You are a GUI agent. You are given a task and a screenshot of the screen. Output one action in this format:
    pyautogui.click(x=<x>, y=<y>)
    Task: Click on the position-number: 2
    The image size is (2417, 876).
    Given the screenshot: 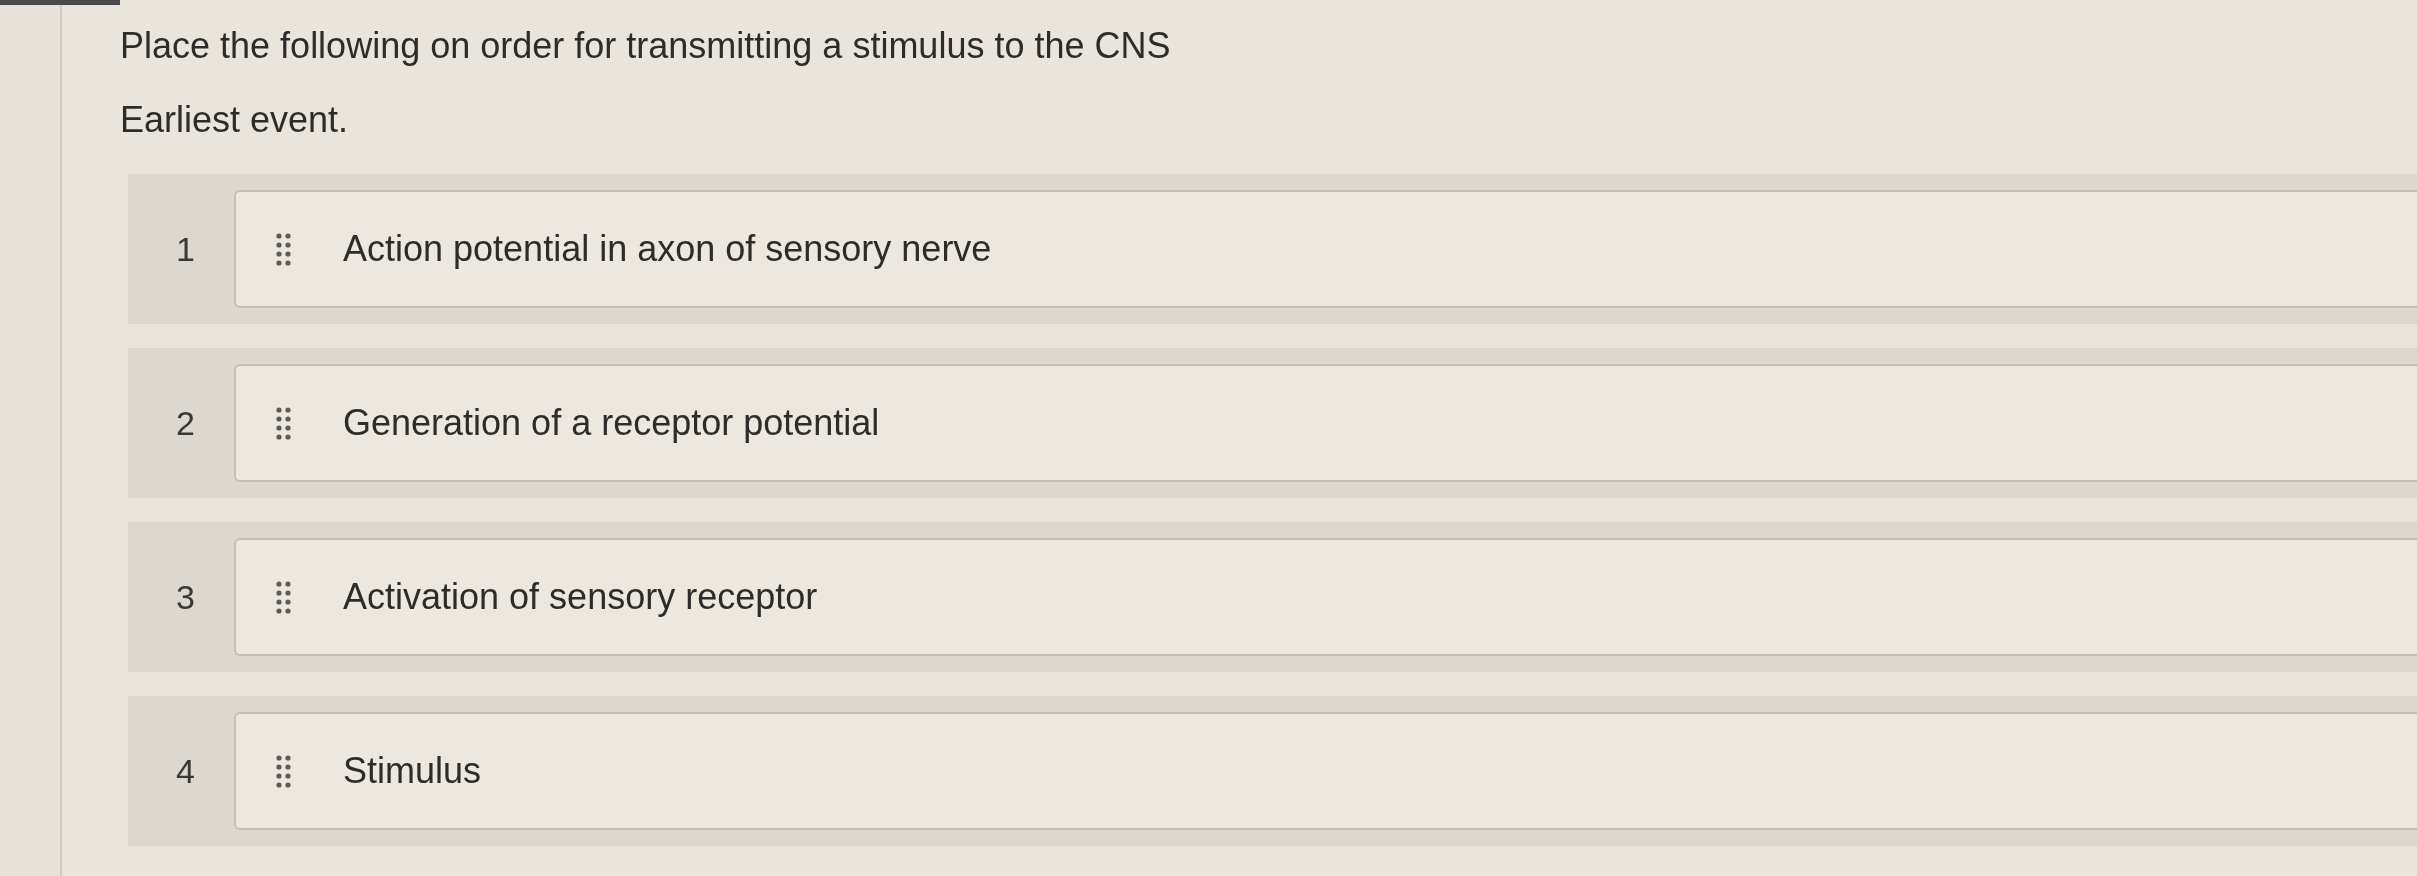 What is the action you would take?
    pyautogui.click(x=186, y=423)
    